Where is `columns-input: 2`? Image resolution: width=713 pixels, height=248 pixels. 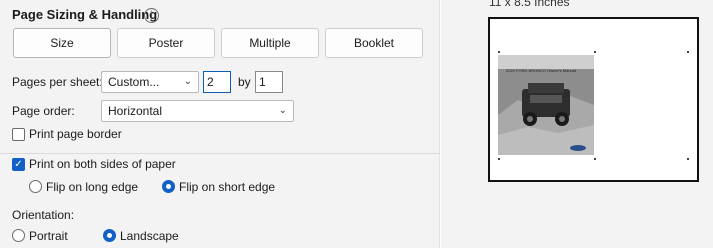 columns-input: 2 is located at coordinates (217, 82).